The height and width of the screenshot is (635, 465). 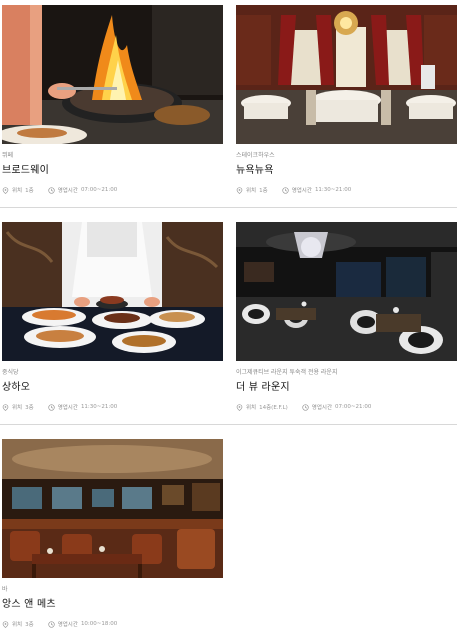 I want to click on restaurant-meta: 위치 14층(E.F.L) 영업시간 07:00~21:00, so click(x=346, y=407).